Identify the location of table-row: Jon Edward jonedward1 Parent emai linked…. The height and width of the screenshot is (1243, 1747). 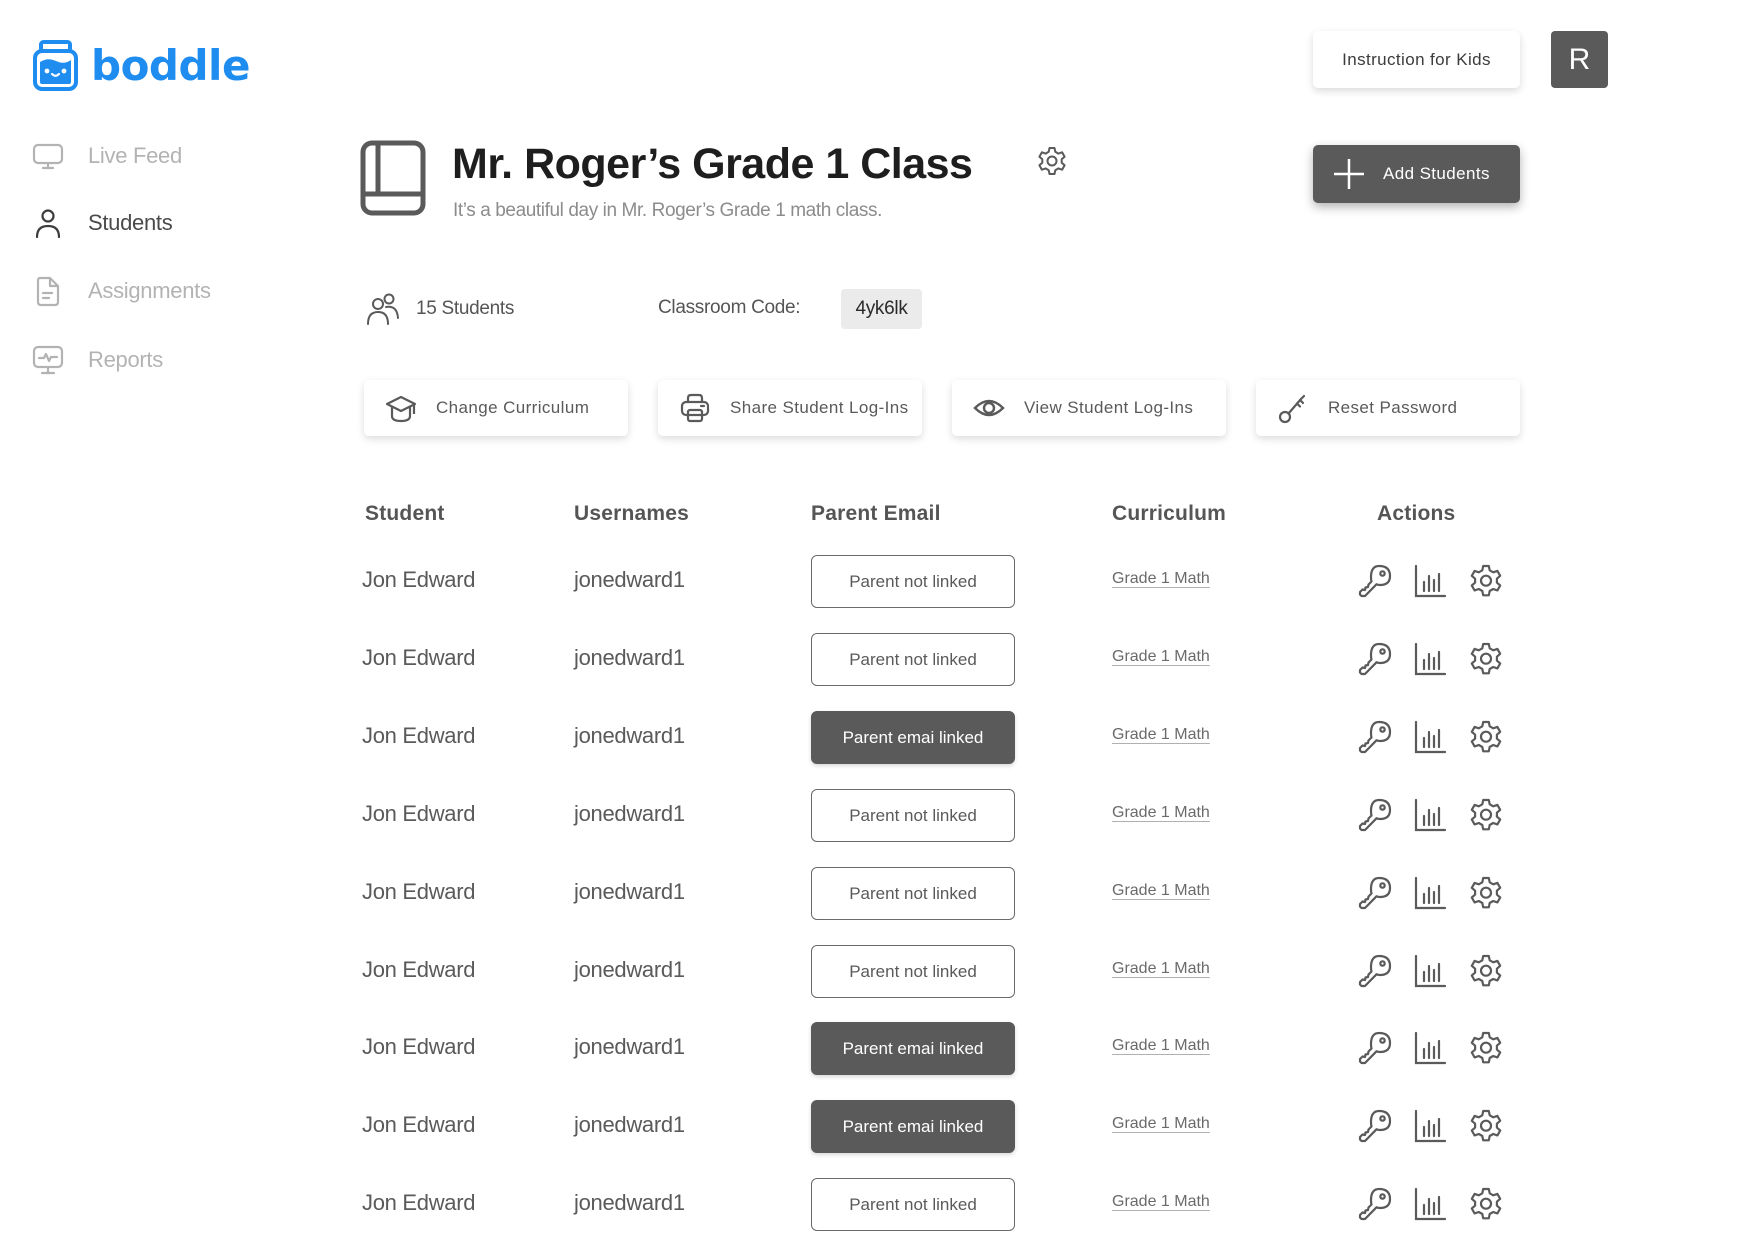
(873, 1126).